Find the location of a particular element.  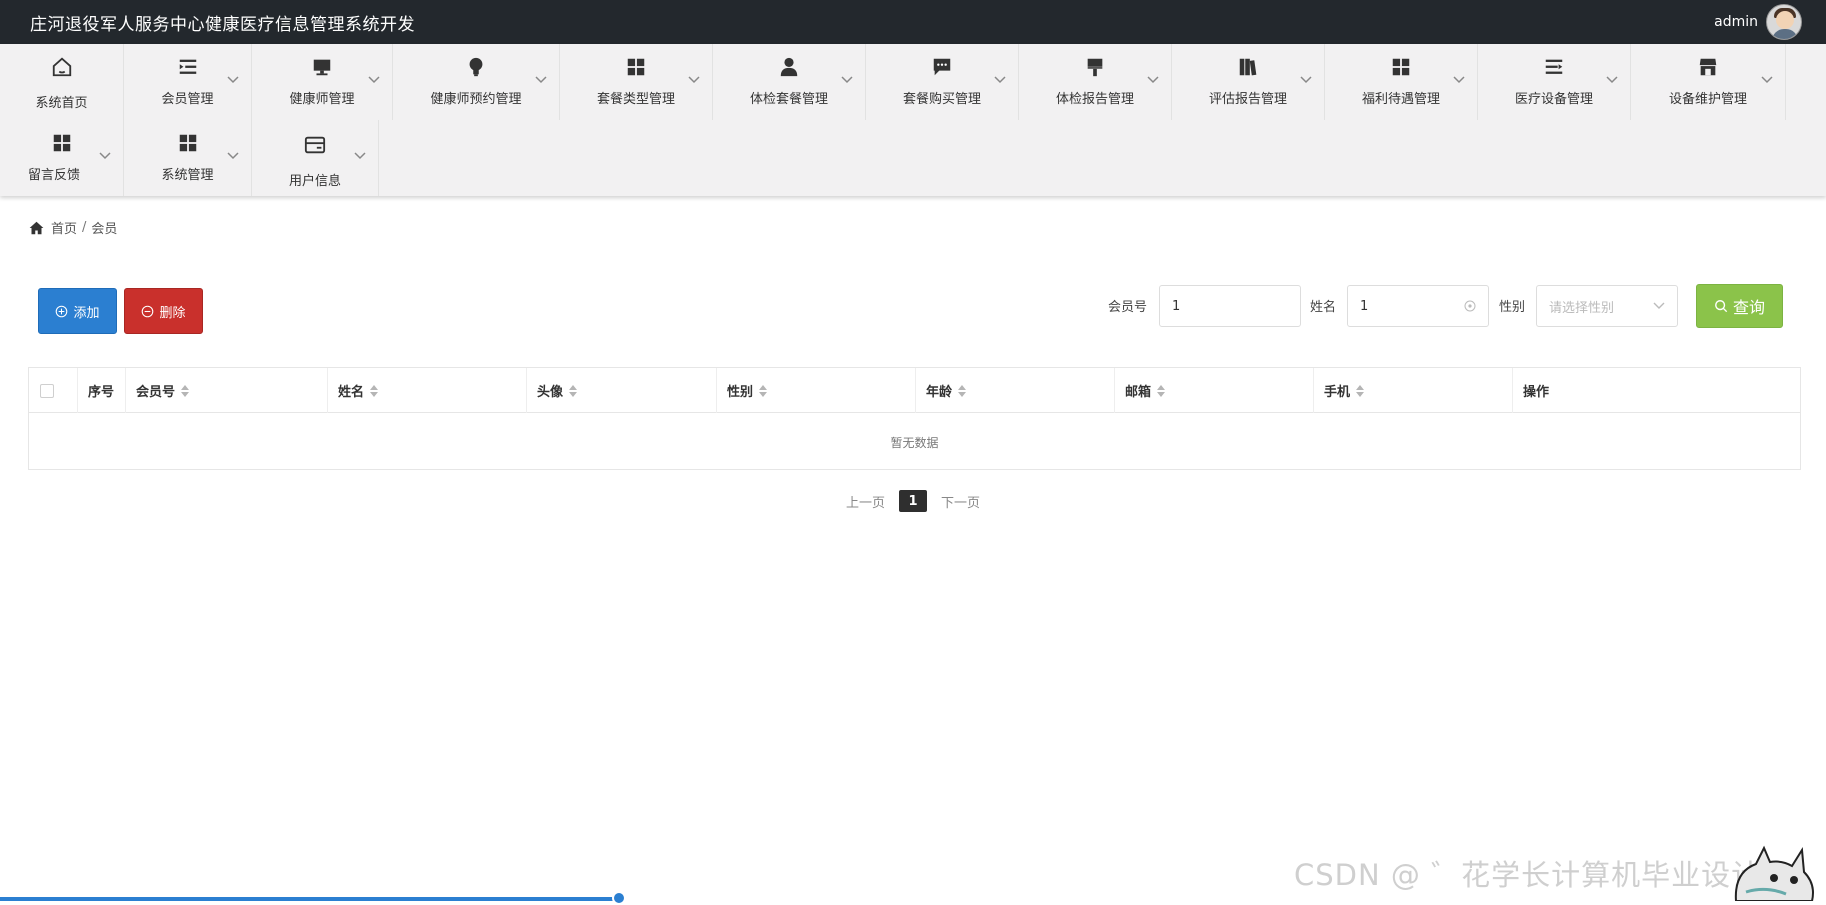

nav-item-assessment-report: 评估报告管理 is located at coordinates (1248, 82).